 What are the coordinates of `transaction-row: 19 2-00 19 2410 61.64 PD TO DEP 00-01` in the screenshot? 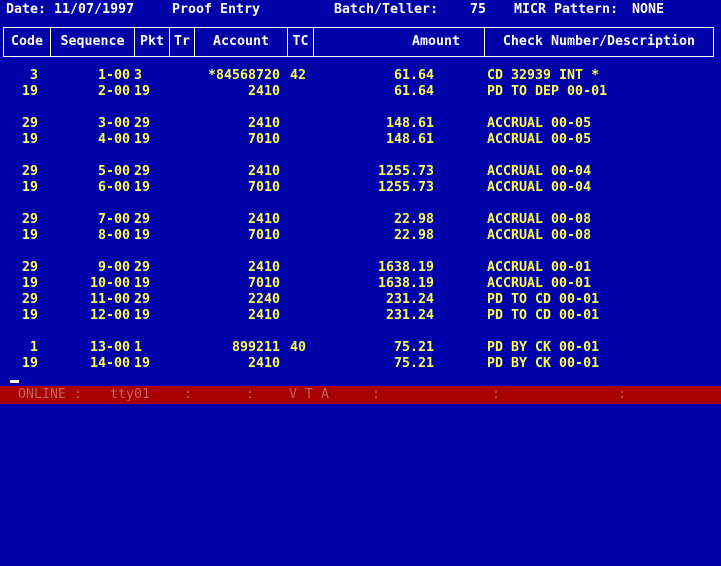 It's located at (360, 92).